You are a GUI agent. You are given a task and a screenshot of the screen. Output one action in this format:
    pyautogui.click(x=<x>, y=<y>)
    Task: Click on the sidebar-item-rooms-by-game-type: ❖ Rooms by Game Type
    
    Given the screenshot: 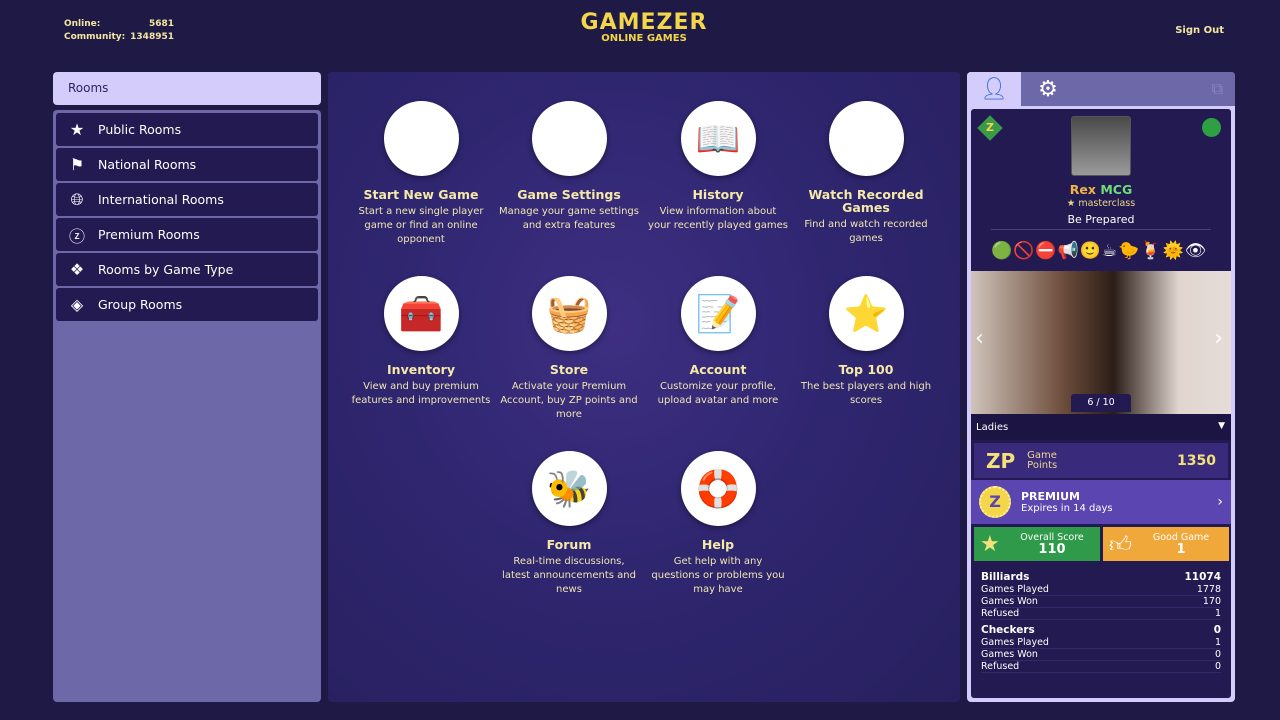 What is the action you would take?
    pyautogui.click(x=187, y=269)
    